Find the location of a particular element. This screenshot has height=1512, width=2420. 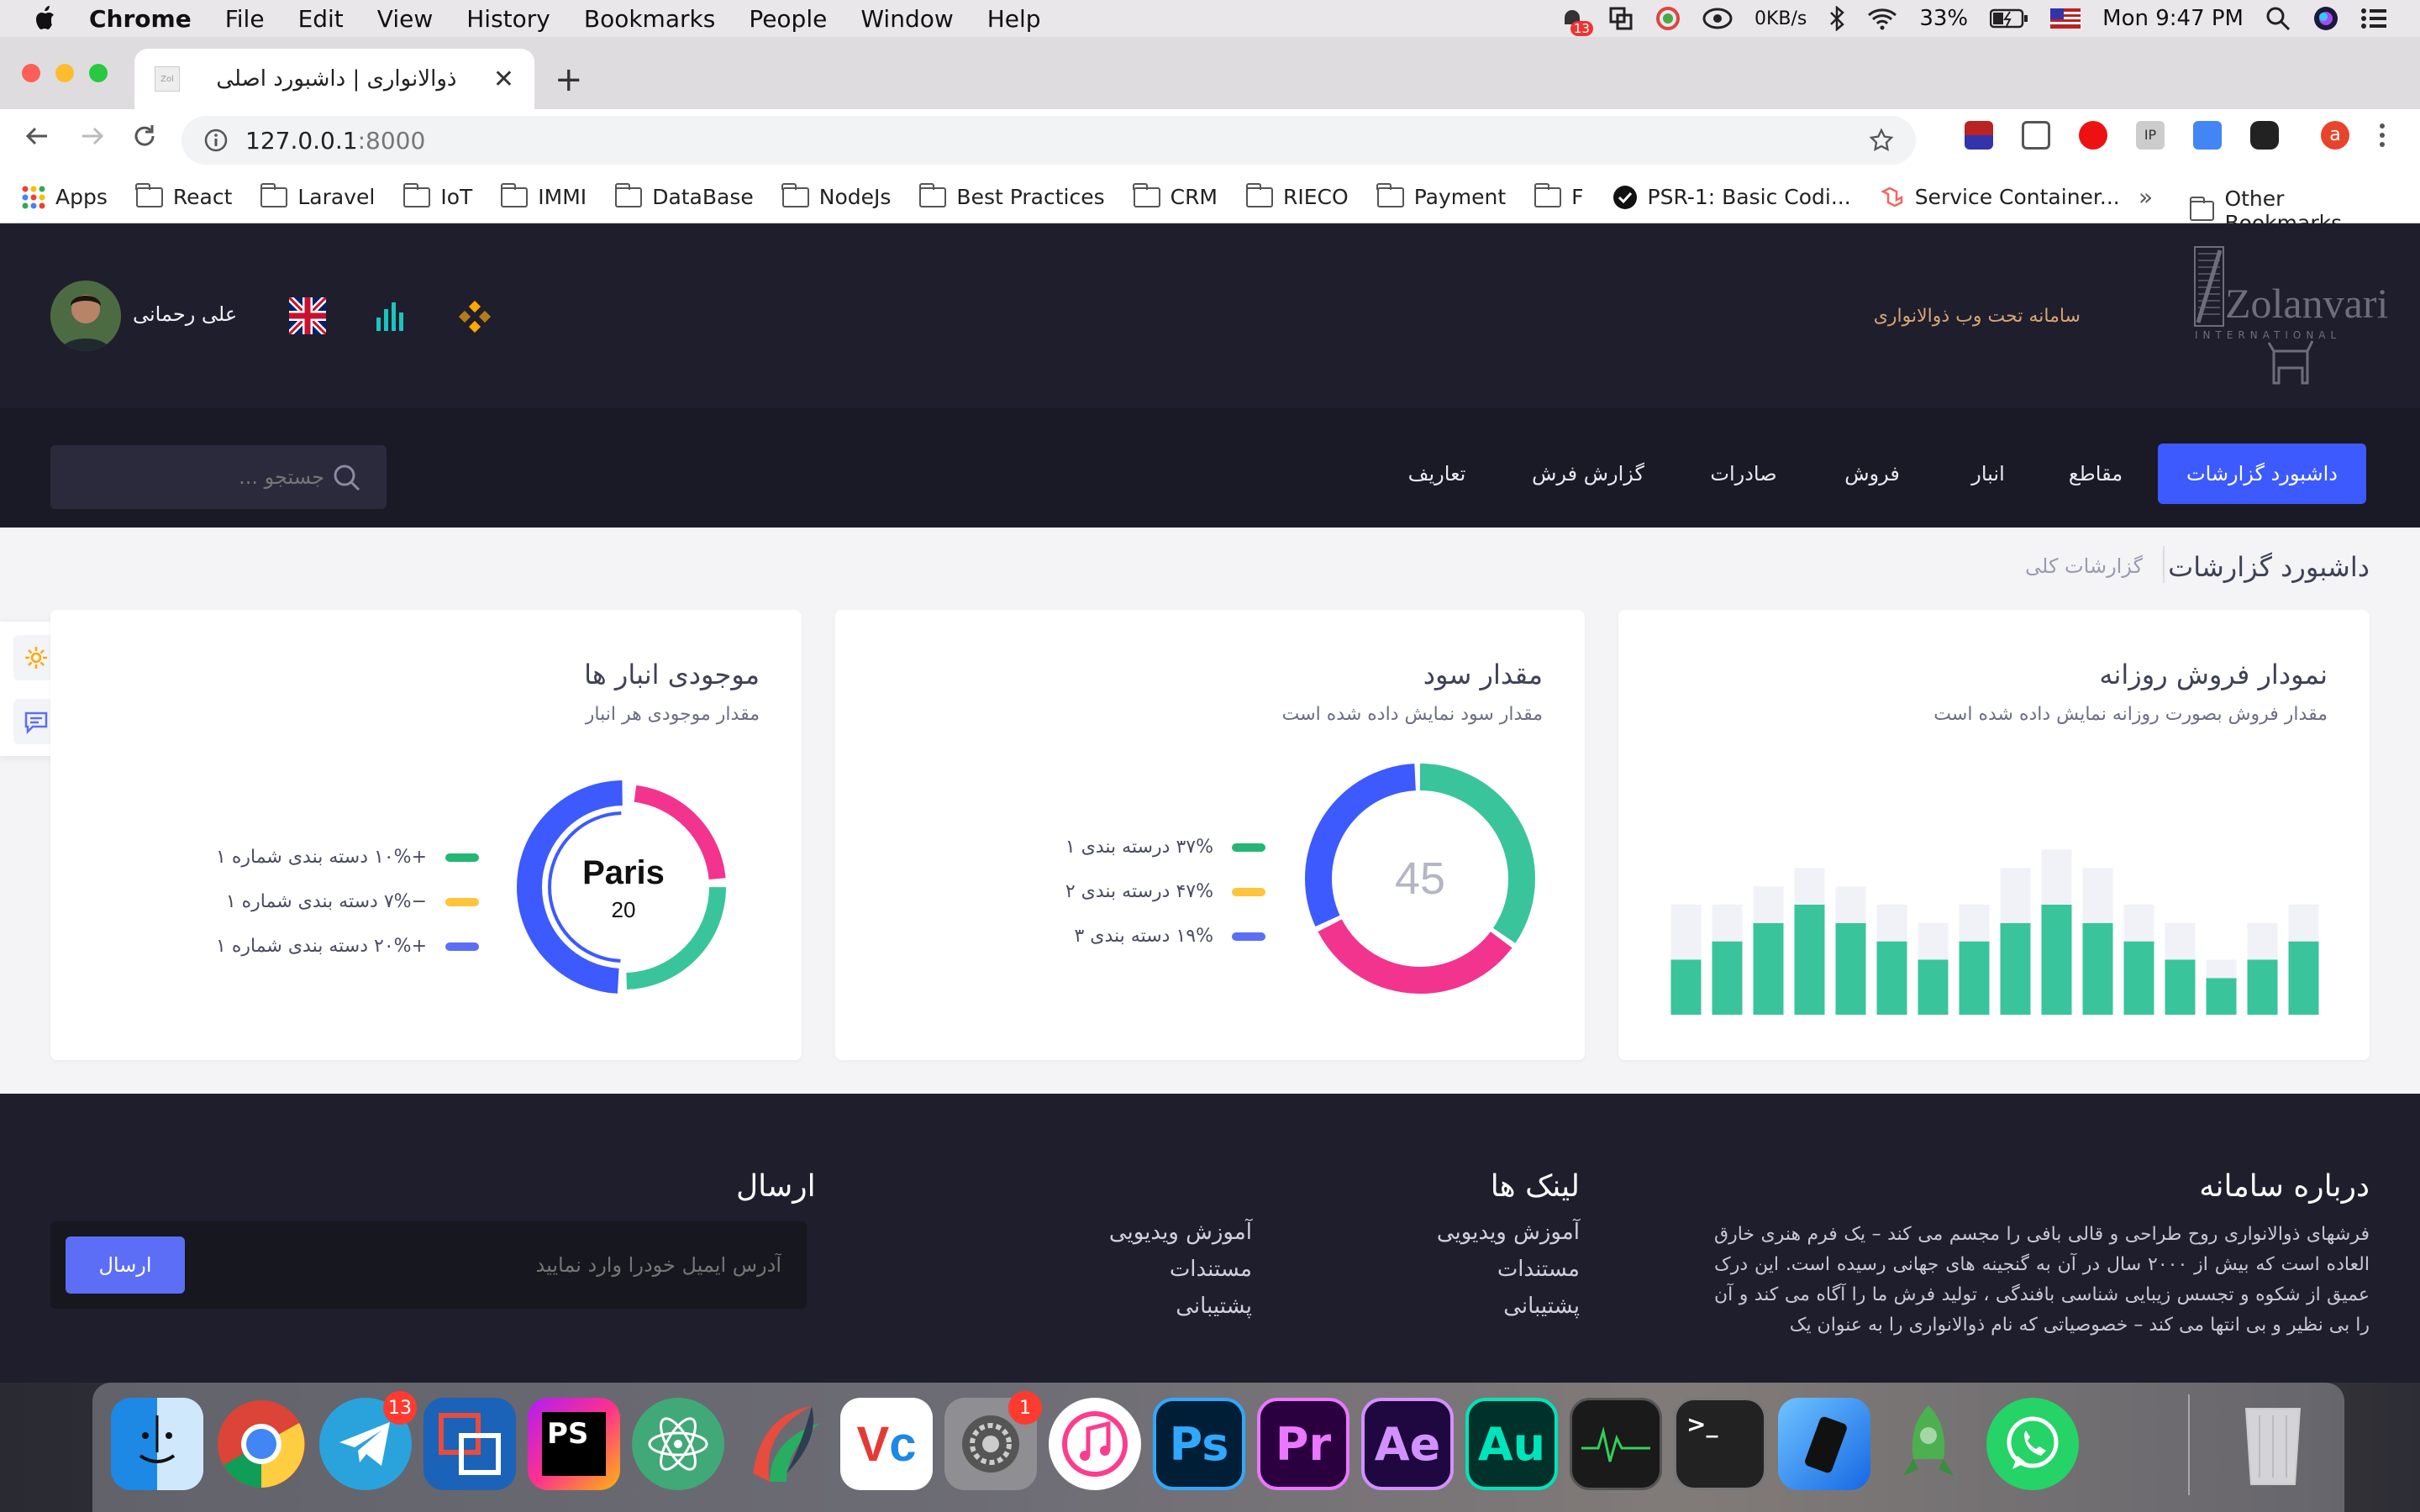

clock: Mon 9:47 PM is located at coordinates (2173, 18).